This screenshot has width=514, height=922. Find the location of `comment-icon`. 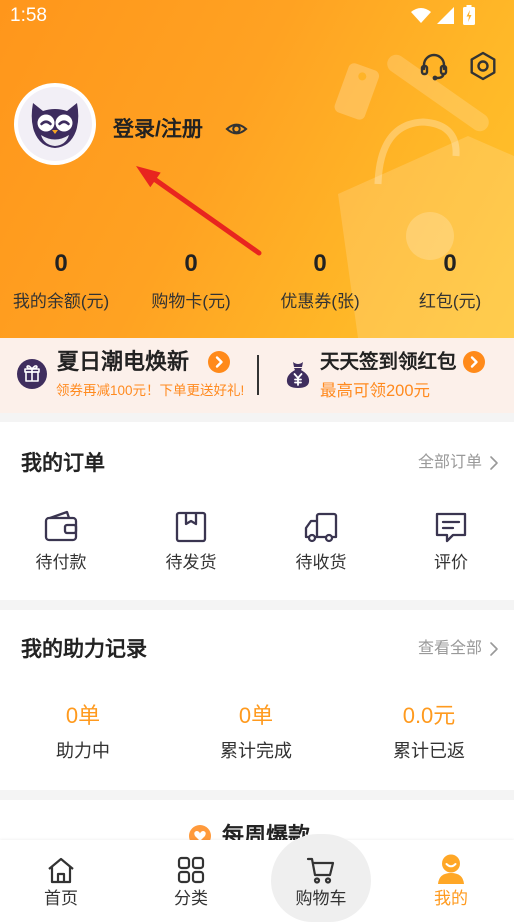

comment-icon is located at coordinates (451, 527).